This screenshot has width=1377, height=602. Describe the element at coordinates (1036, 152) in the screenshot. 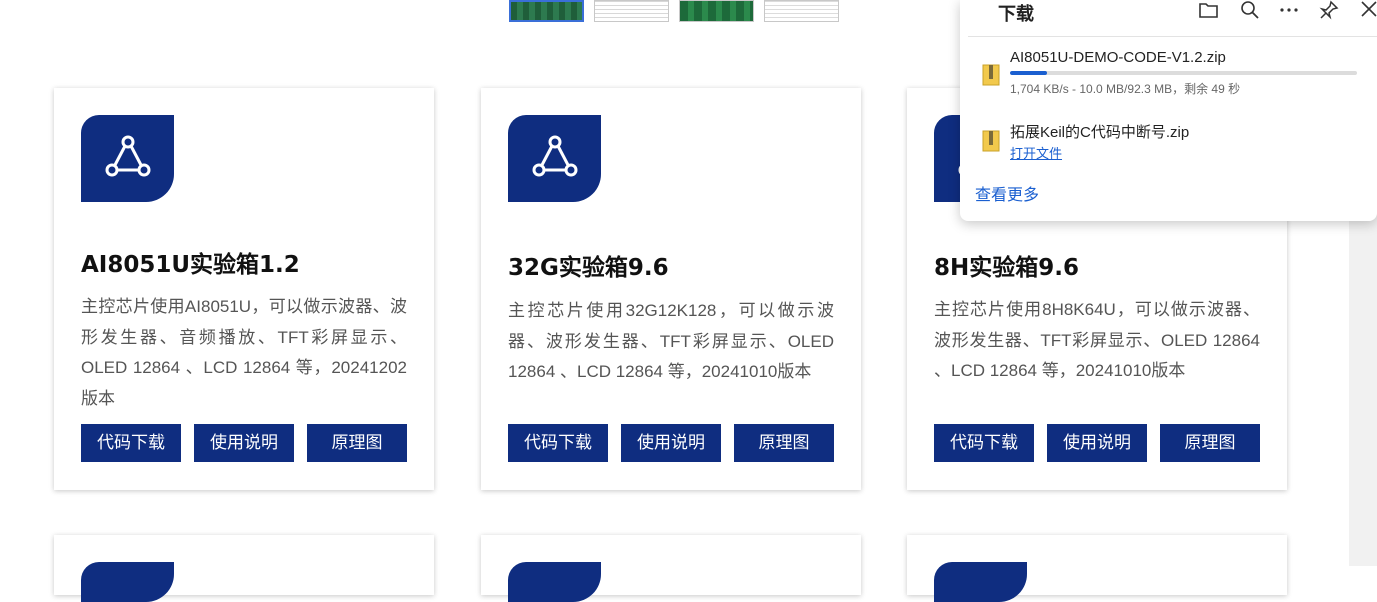

I see `open-file-link: 打开文件` at that location.